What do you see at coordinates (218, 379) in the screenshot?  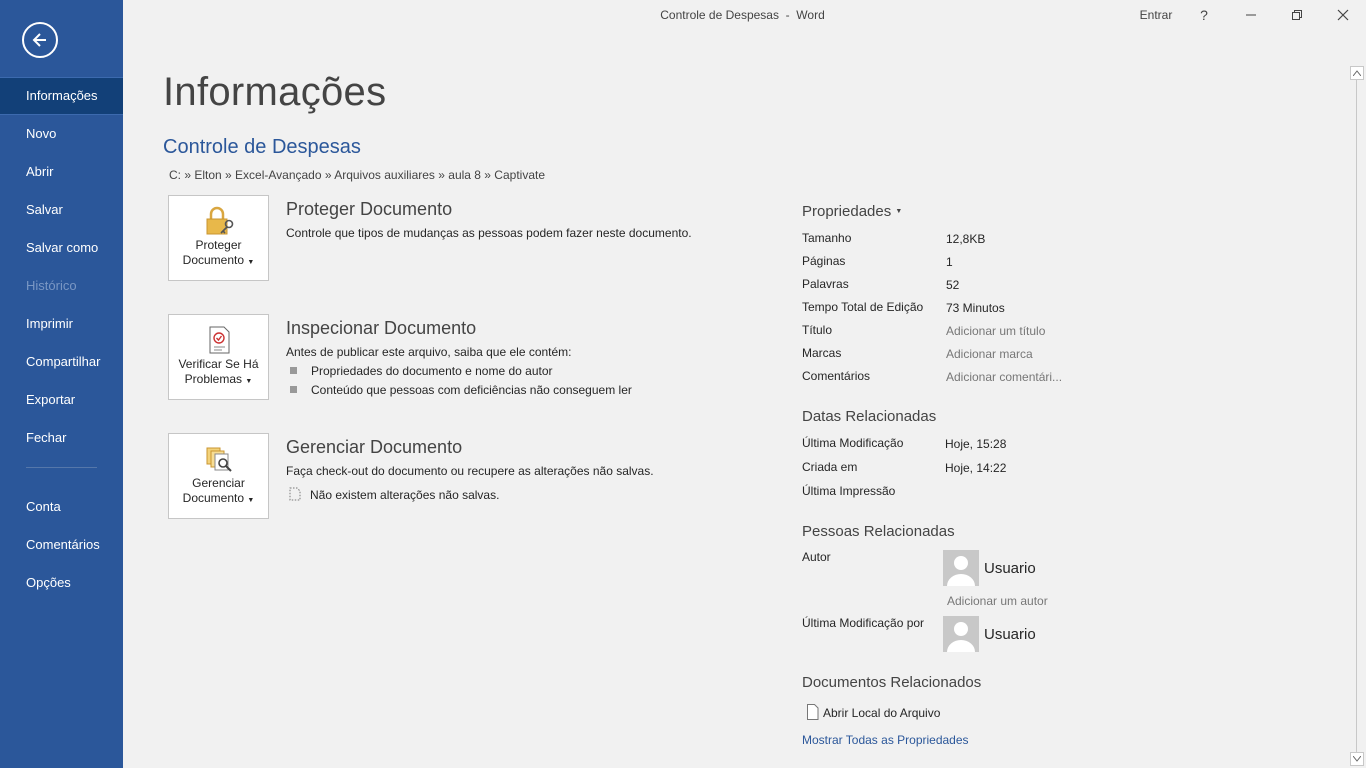 I see `check-tile-label-2: Problemas ▼` at bounding box center [218, 379].